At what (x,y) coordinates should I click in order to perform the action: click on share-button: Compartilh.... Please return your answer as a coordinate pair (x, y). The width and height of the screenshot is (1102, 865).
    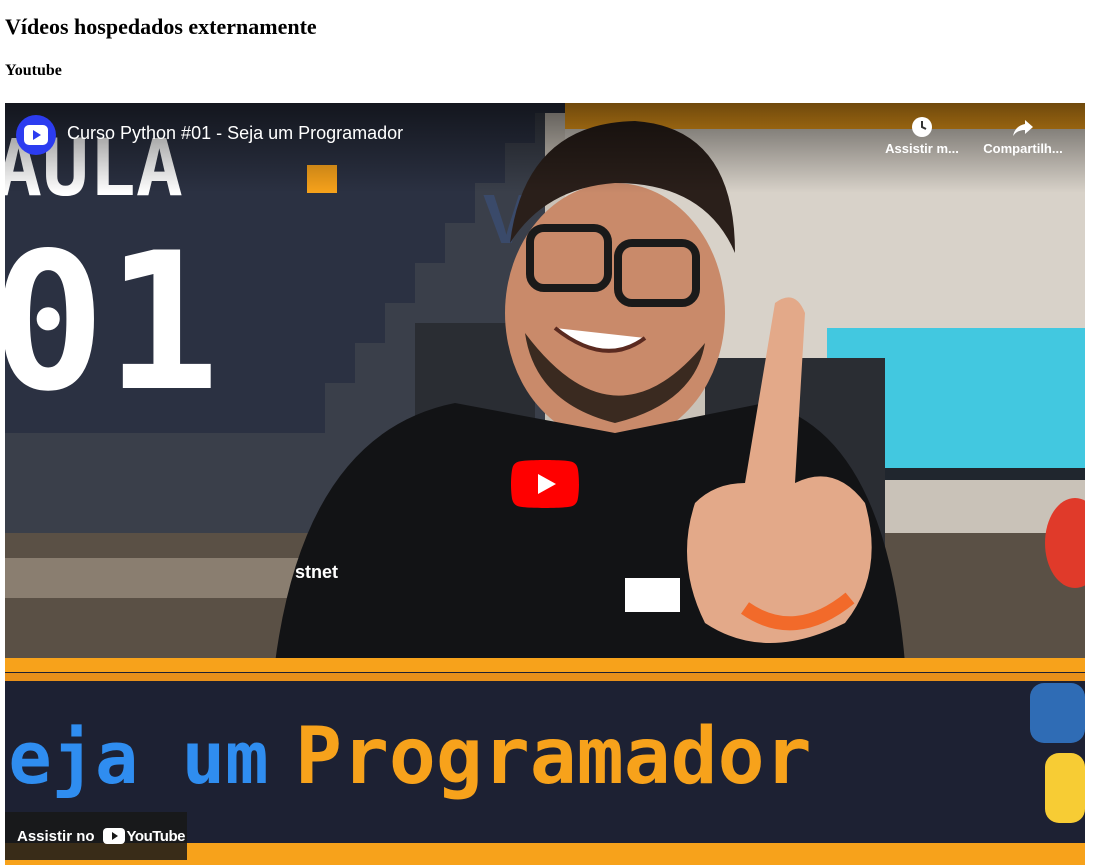
    Looking at the image, I should click on (1023, 135).